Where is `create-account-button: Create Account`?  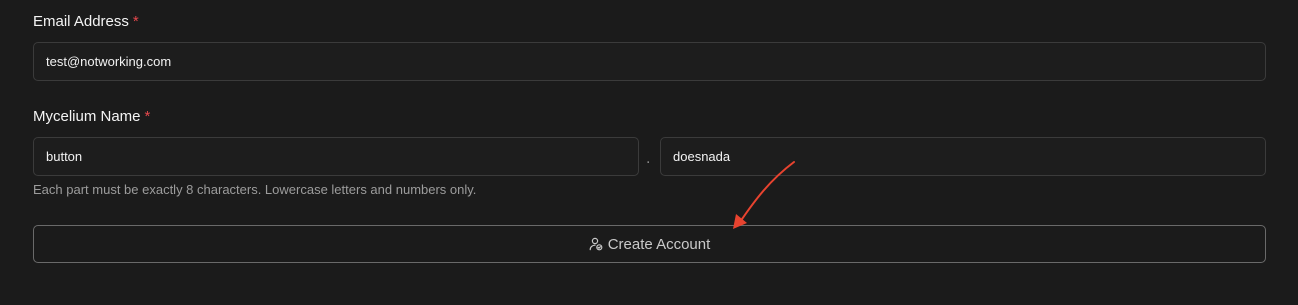
create-account-button: Create Account is located at coordinates (649, 244).